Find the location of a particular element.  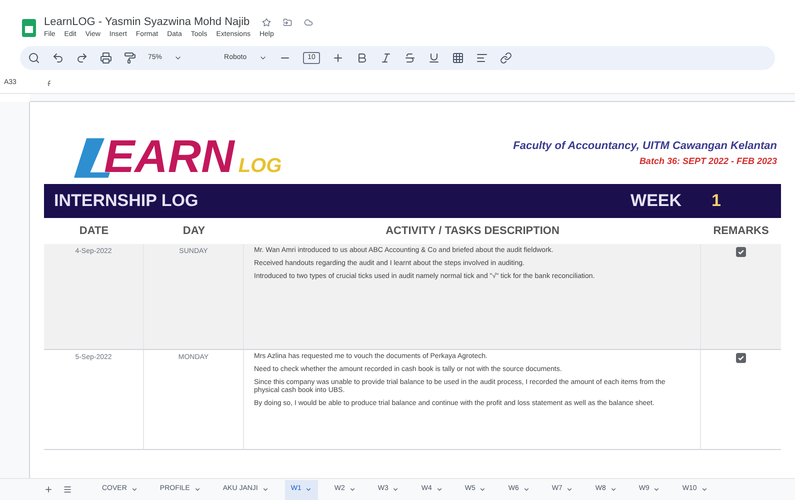

add-sheet-icon is located at coordinates (48, 489).